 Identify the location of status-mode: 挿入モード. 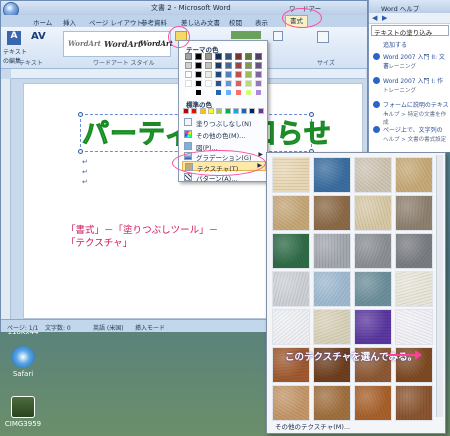
(150, 327).